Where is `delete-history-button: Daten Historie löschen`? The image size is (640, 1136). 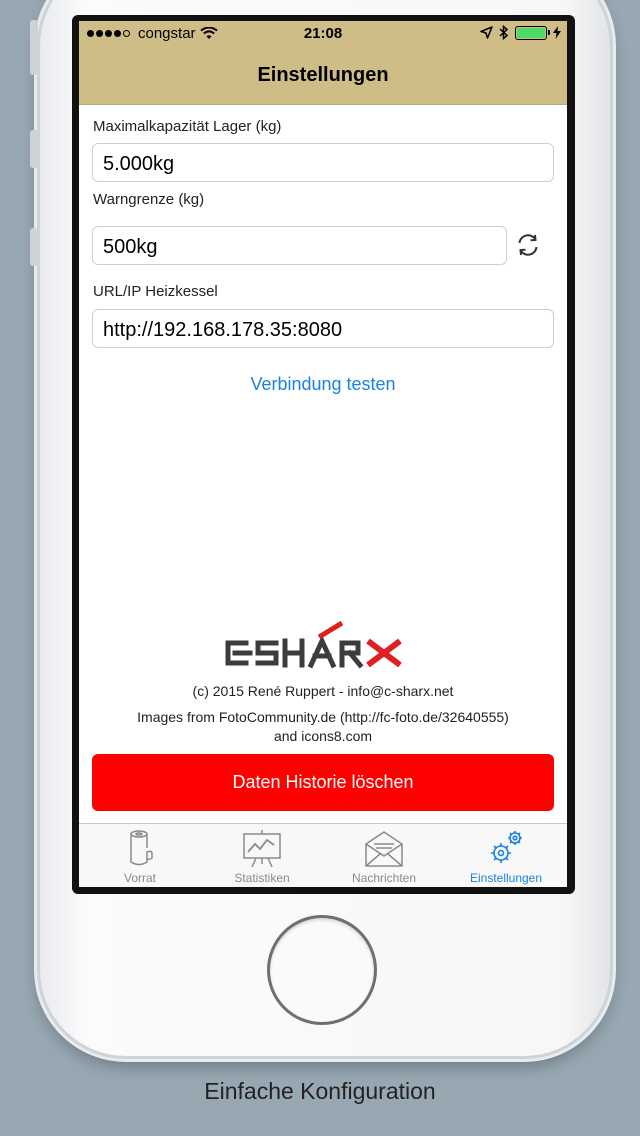 delete-history-button: Daten Historie löschen is located at coordinates (323, 782).